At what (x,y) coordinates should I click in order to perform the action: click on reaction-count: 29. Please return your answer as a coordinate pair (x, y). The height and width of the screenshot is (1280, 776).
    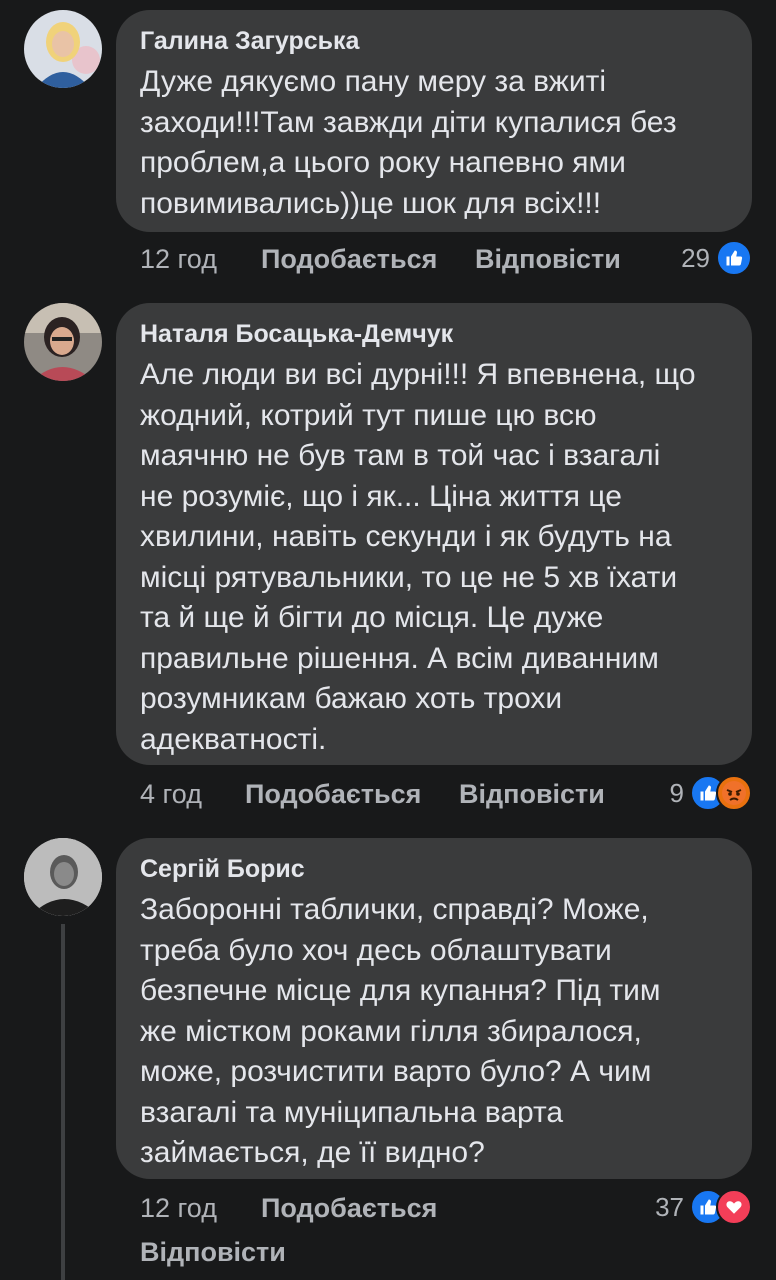
    Looking at the image, I should click on (695, 257).